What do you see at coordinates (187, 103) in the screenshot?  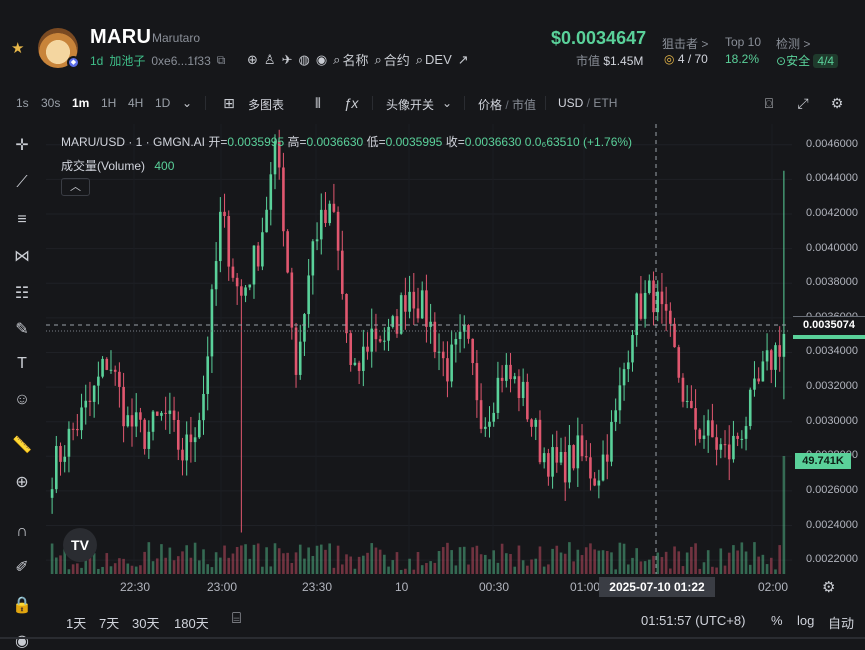 I see `interval-dropdown-chevron-icon: ⌄` at bounding box center [187, 103].